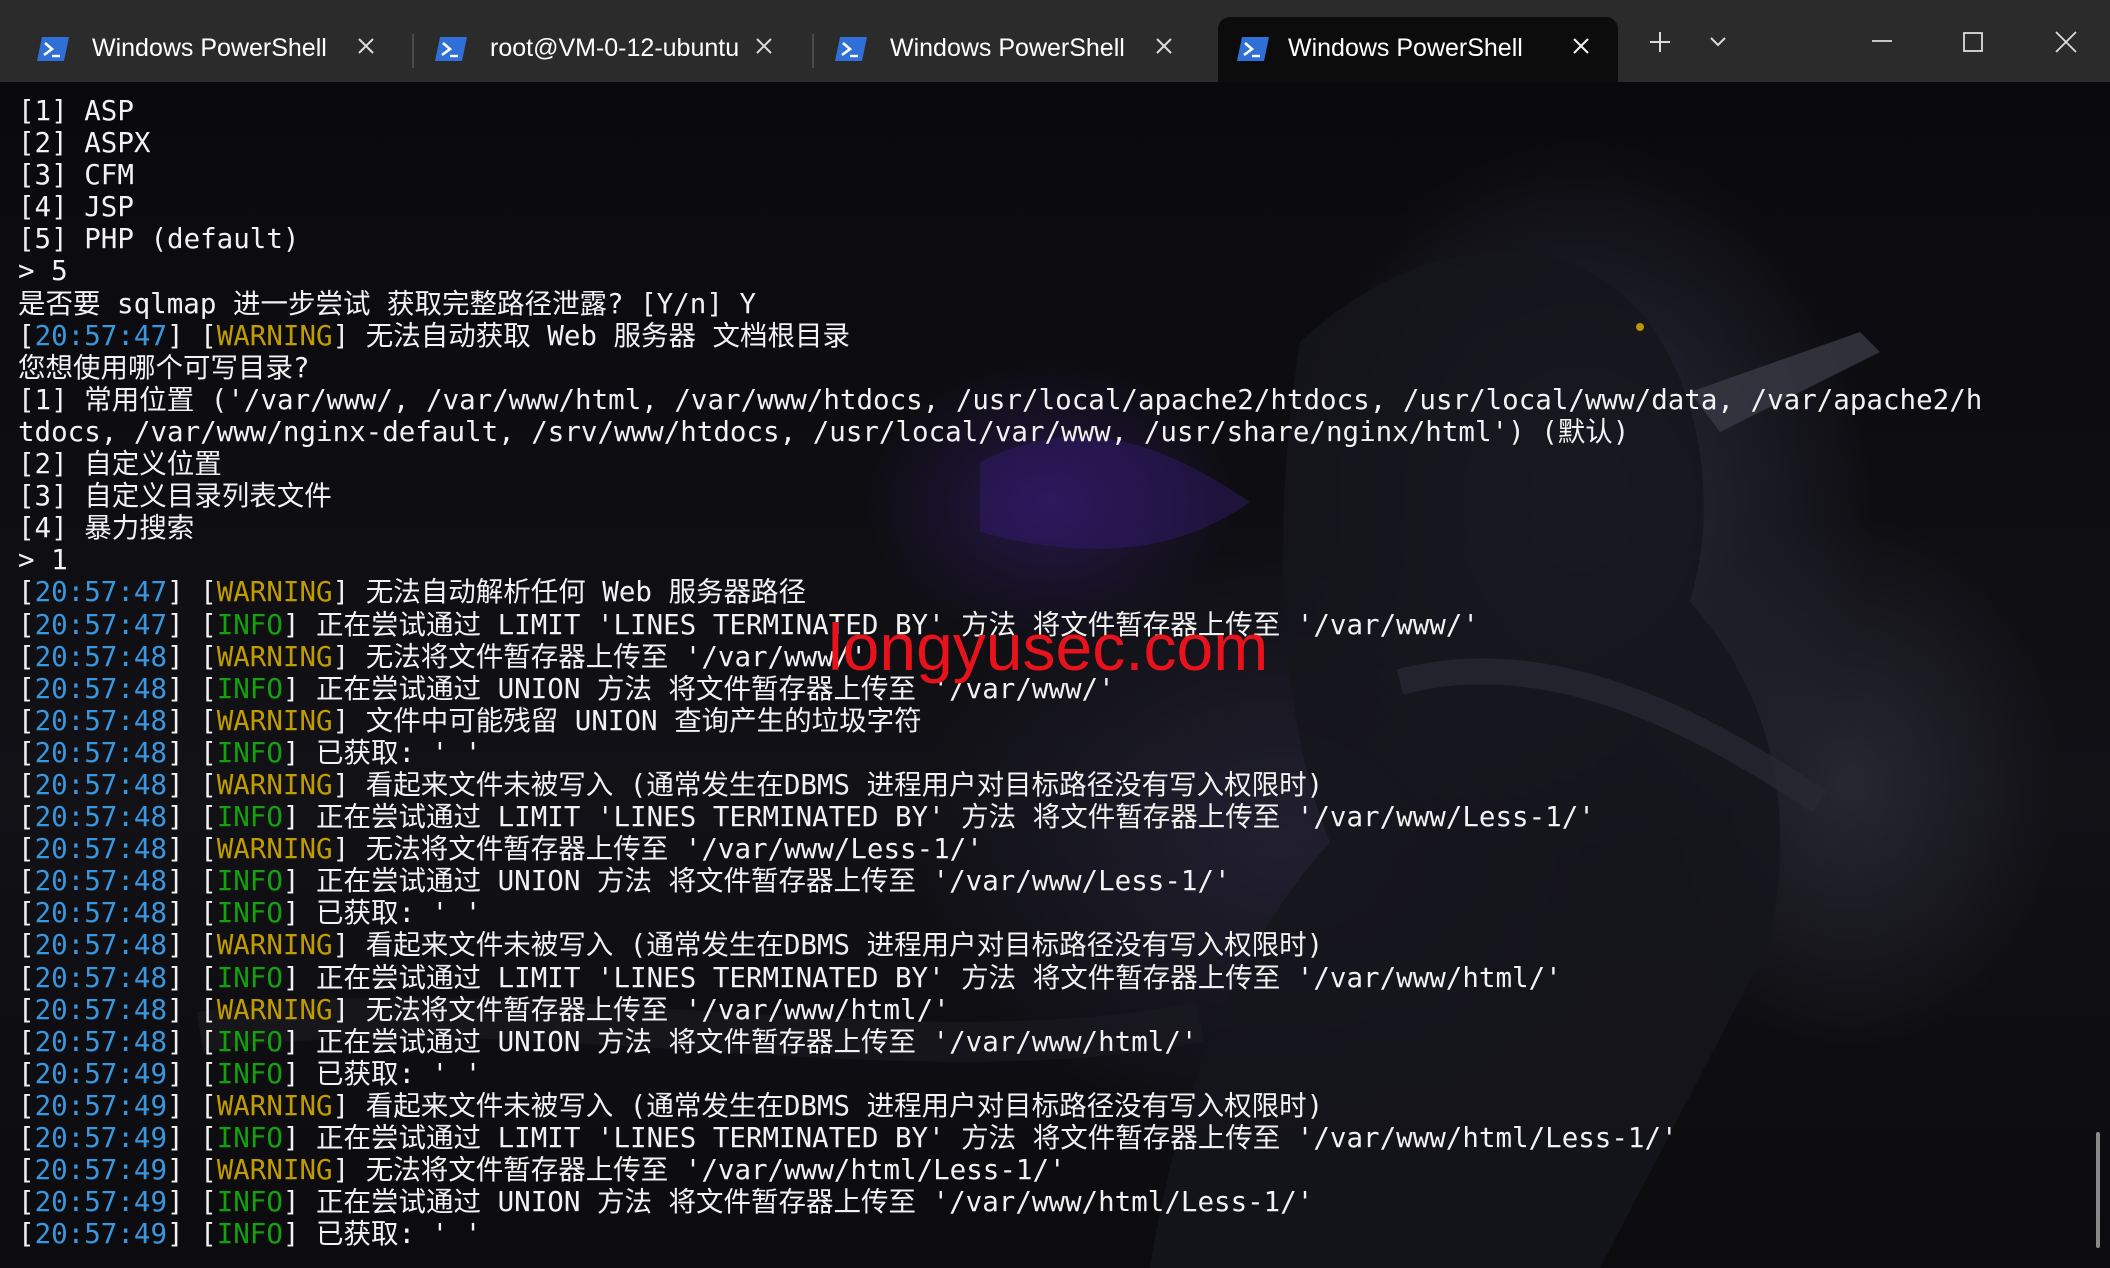 The image size is (2110, 1268). Describe the element at coordinates (1882, 42) in the screenshot. I see `minimize-icon` at that location.